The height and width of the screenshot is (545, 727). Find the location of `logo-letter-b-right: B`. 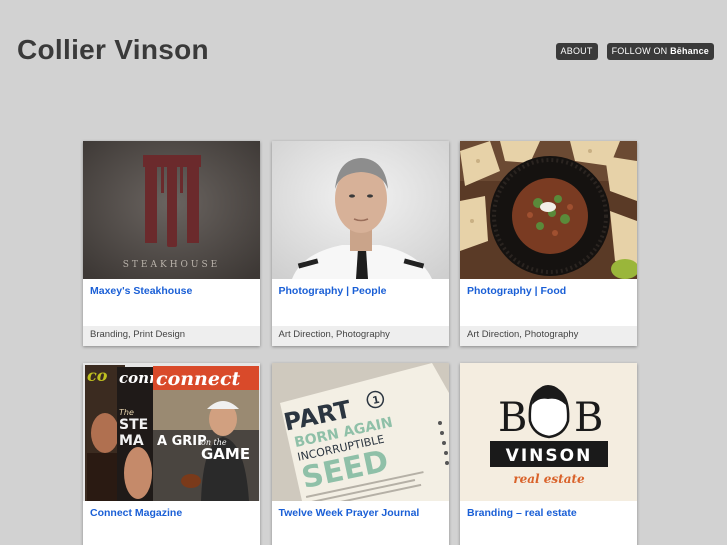

logo-letter-b-right: B is located at coordinates (588, 418).